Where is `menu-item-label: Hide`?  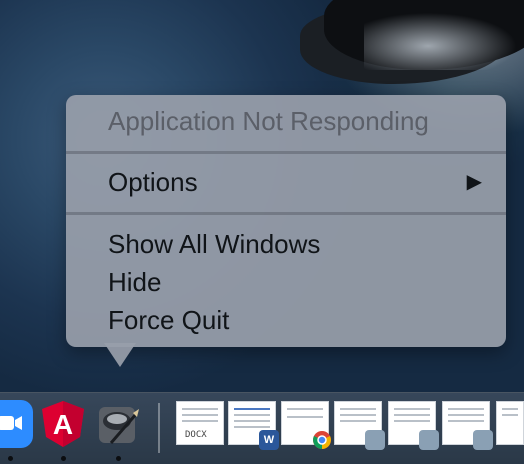
menu-item-label: Hide is located at coordinates (135, 282).